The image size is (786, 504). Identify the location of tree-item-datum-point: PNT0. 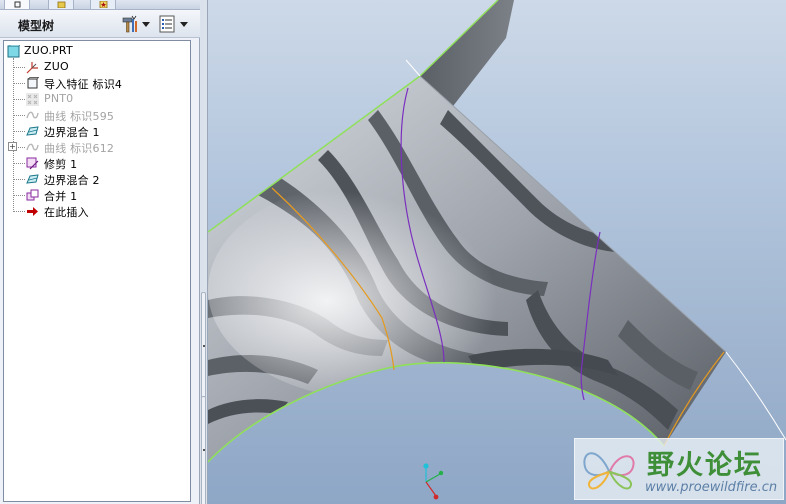
(97, 99).